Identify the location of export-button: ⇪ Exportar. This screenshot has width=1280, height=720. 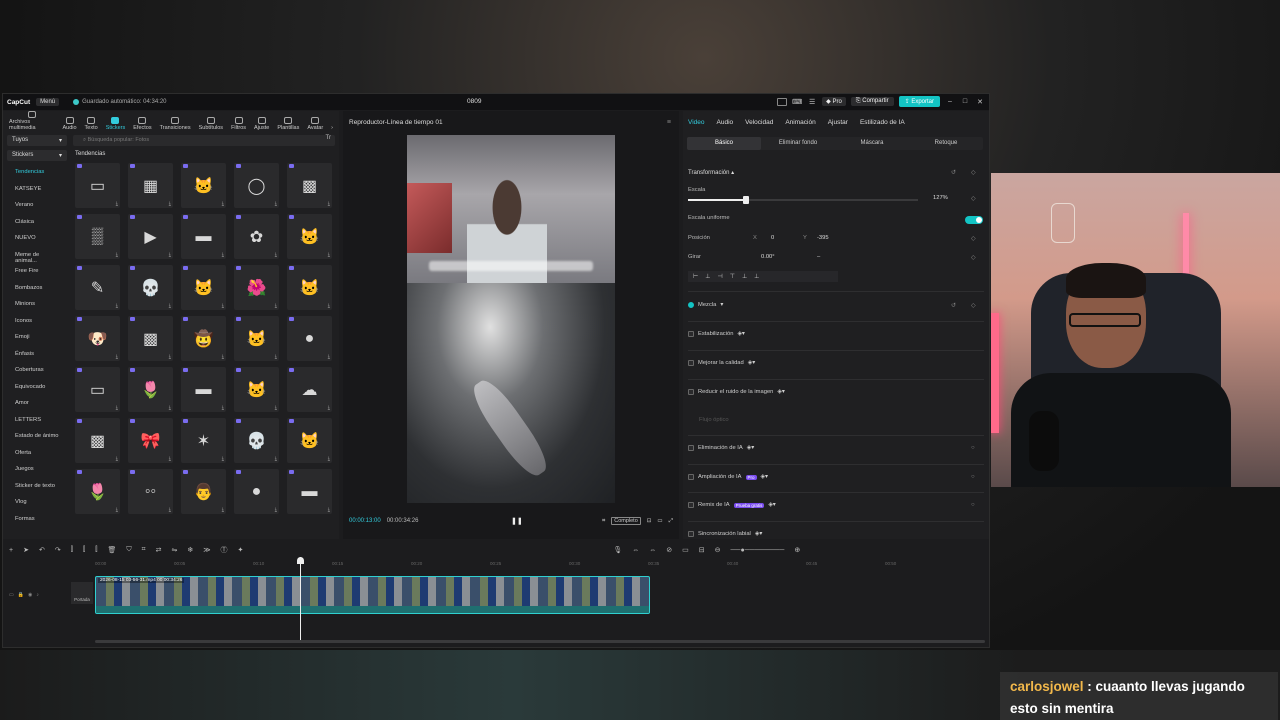
(919, 101).